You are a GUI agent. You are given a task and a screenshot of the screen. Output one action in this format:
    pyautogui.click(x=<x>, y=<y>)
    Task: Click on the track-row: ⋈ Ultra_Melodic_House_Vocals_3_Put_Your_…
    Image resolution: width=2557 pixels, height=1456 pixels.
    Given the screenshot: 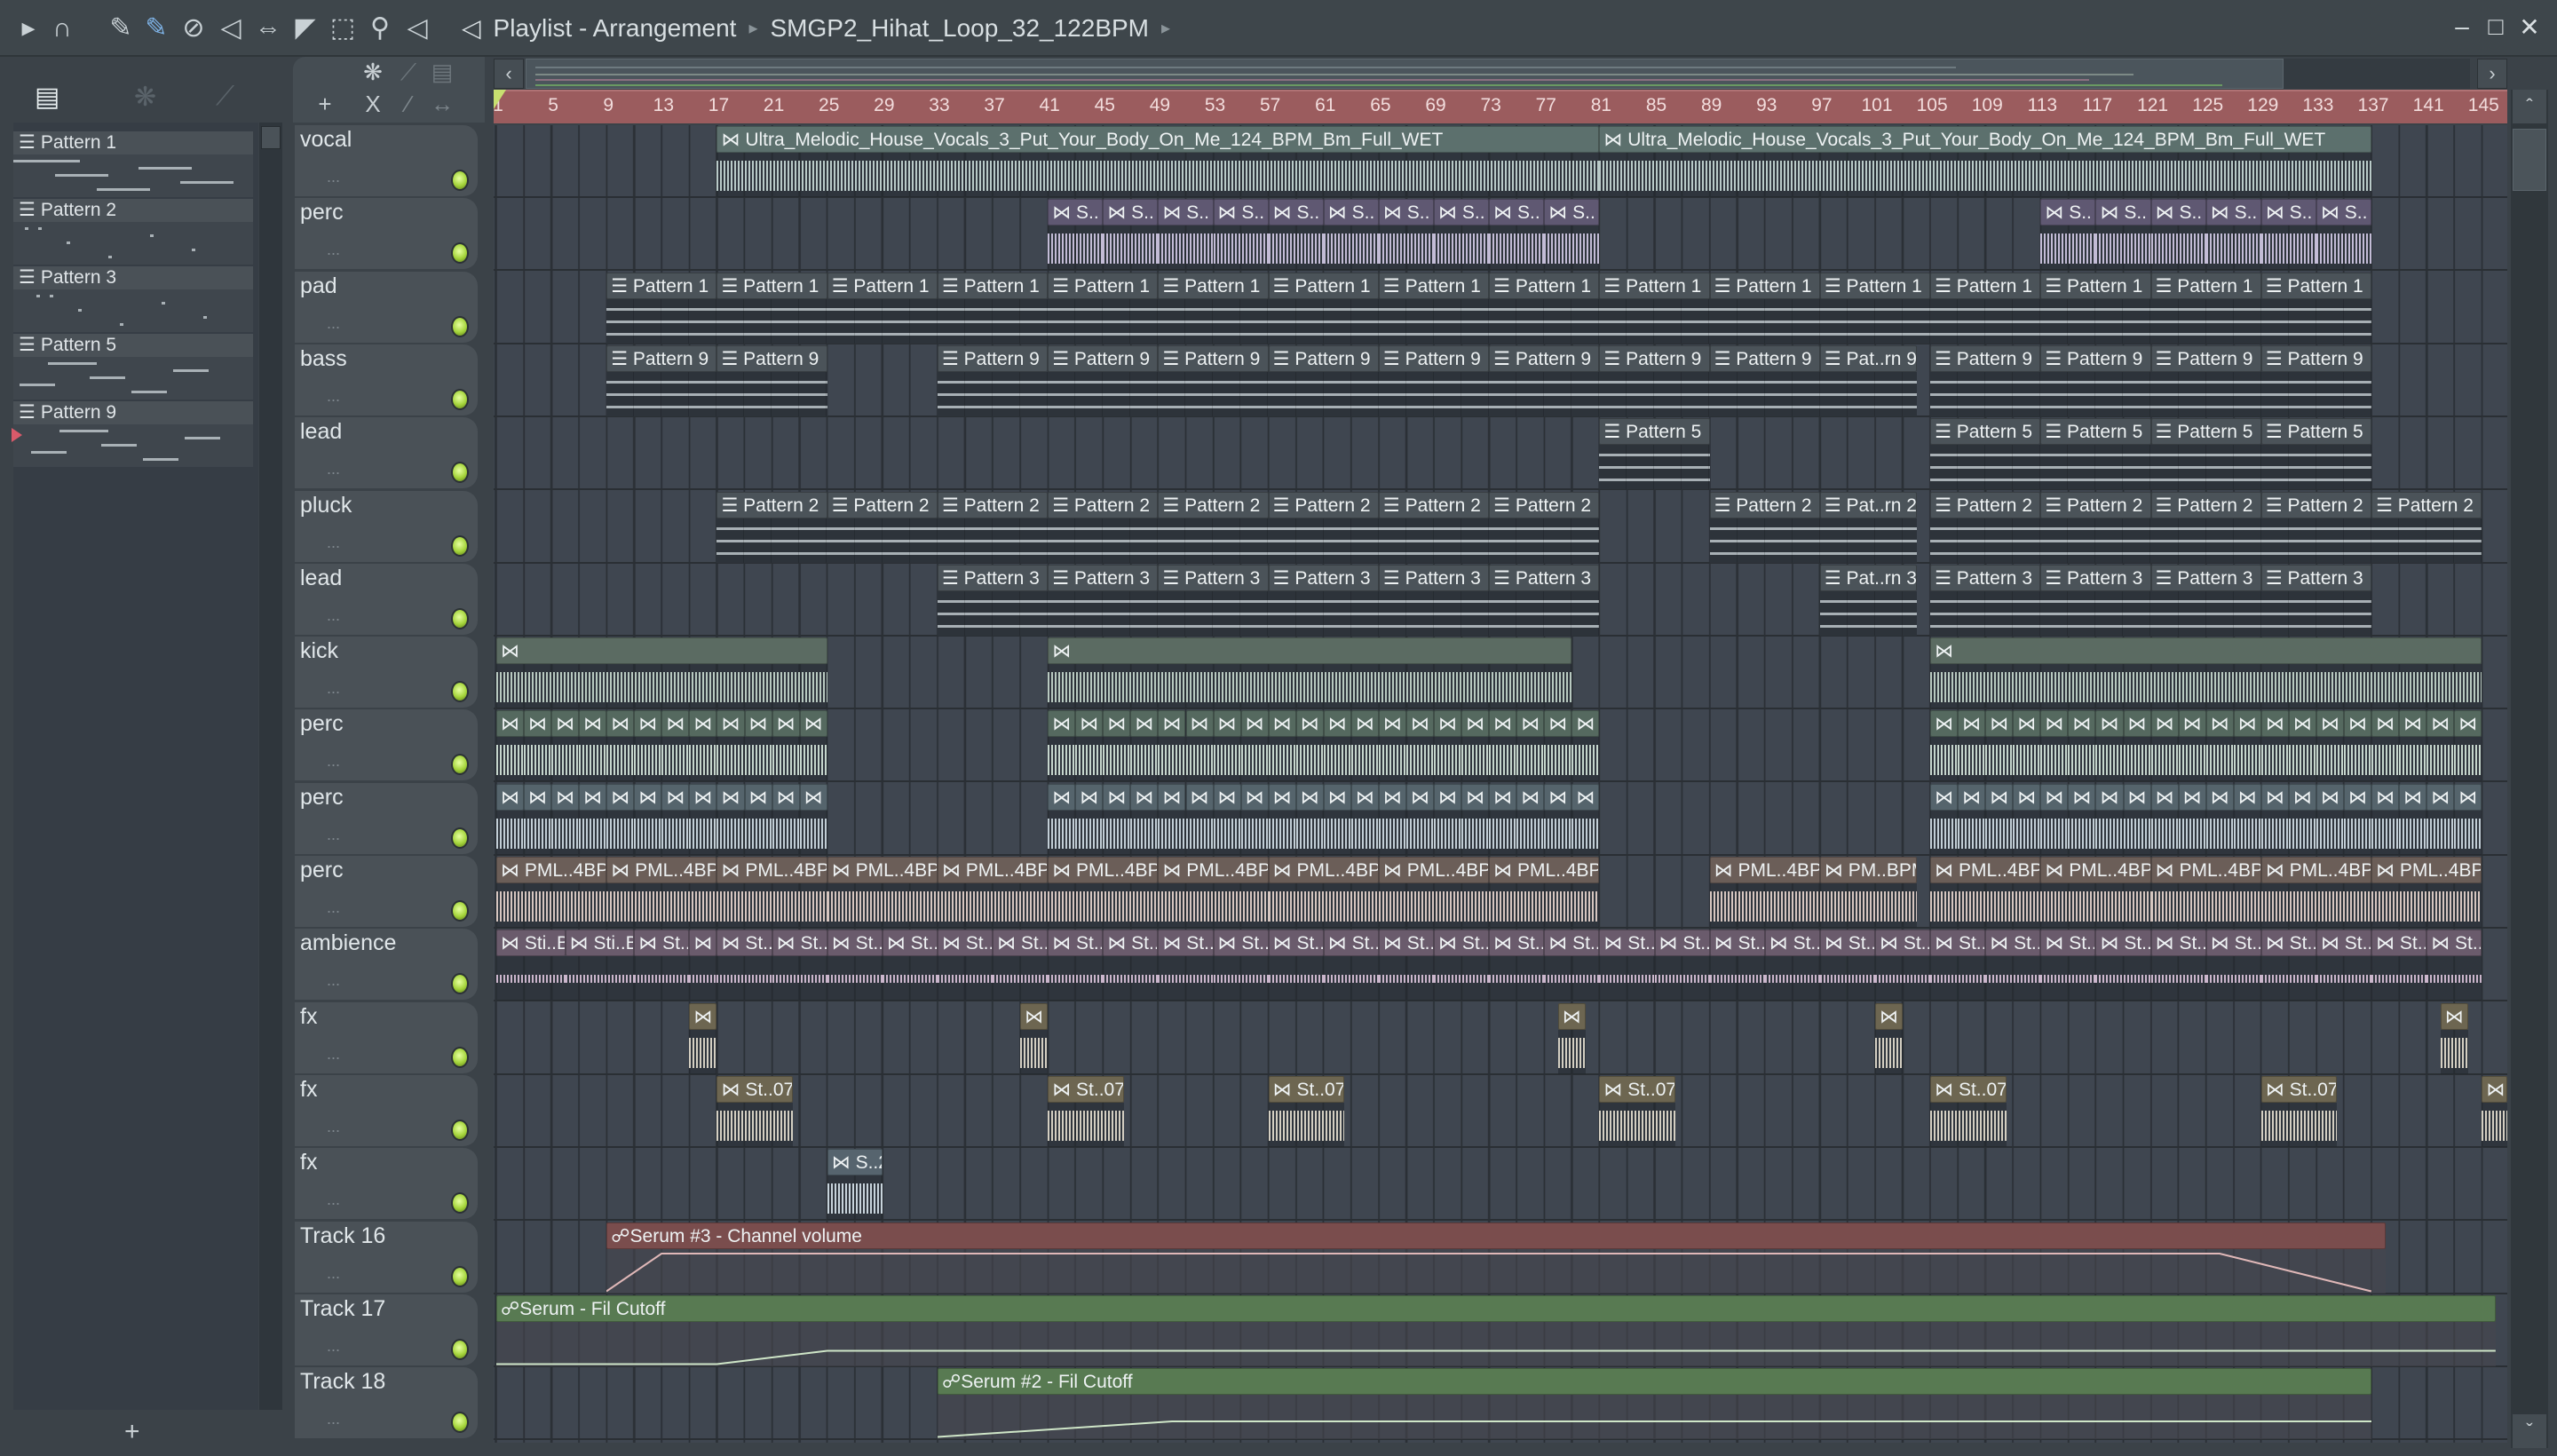 What is the action you would take?
    pyautogui.click(x=1500, y=161)
    